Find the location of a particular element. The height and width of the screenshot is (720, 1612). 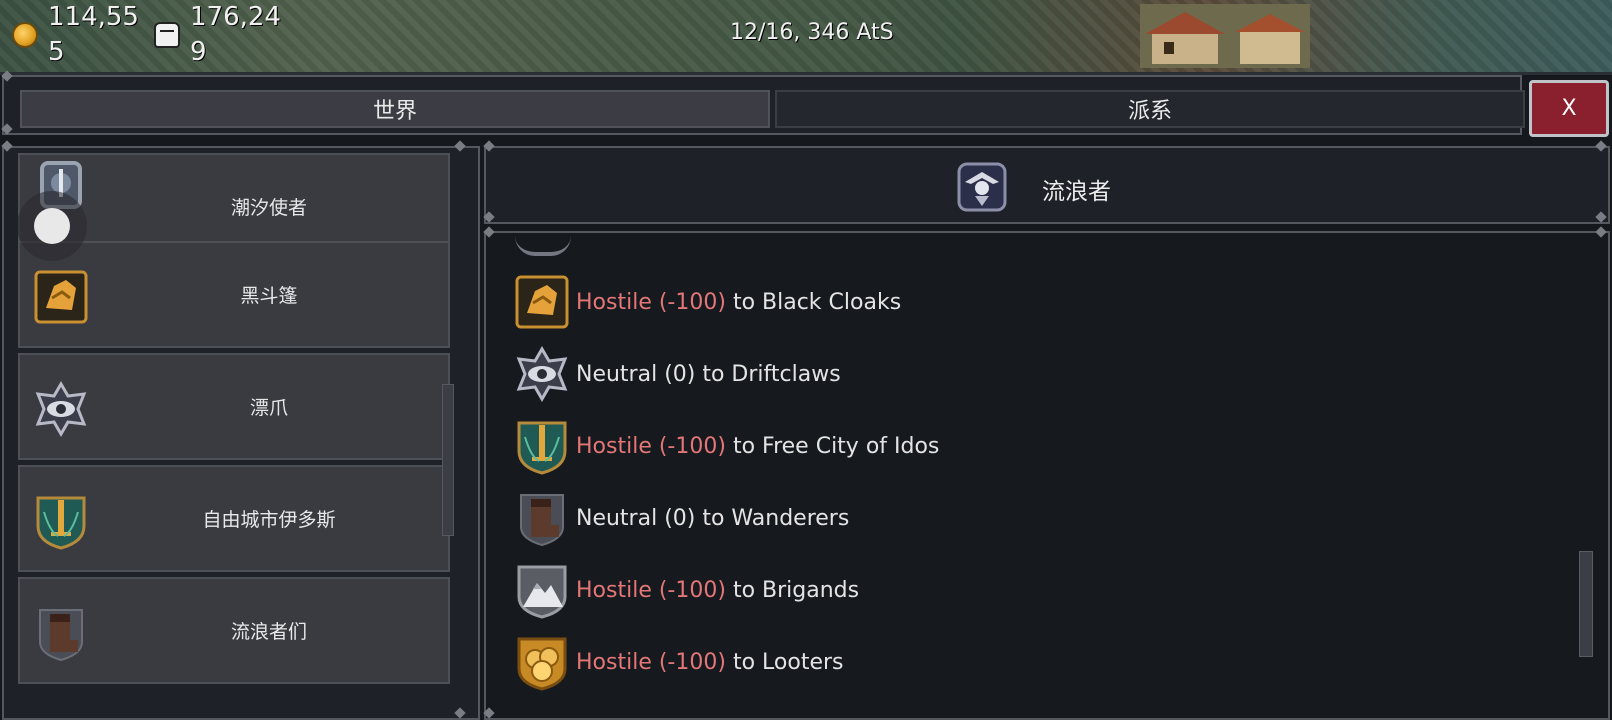

gold-coin-icon is located at coordinates (25, 35).